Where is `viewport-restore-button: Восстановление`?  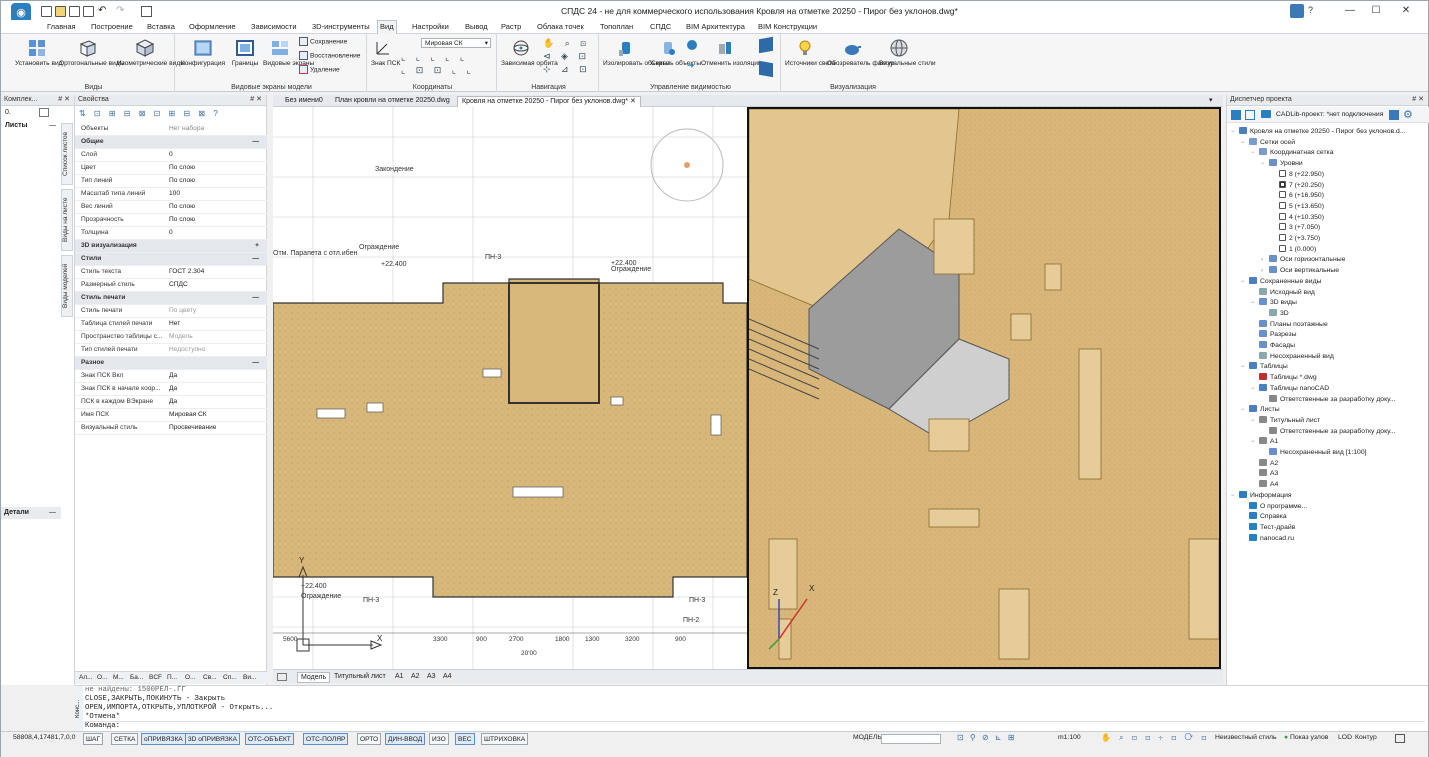
viewport-restore-button: Восстановление is located at coordinates (329, 55).